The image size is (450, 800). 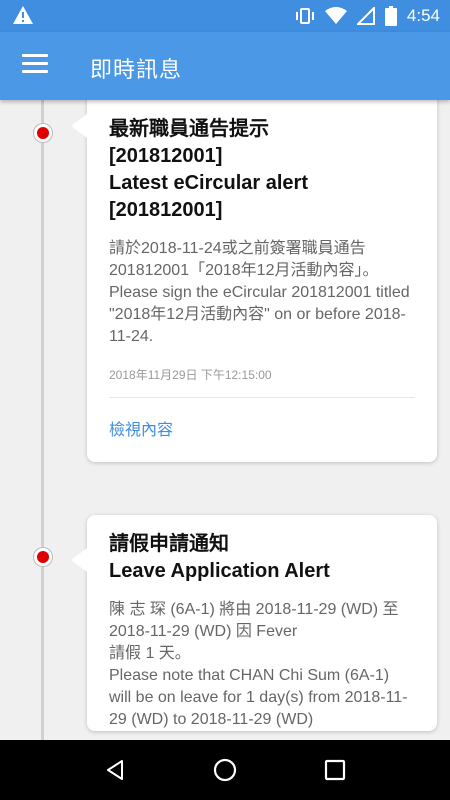 What do you see at coordinates (423, 15) in the screenshot?
I see `status-time: 4:54` at bounding box center [423, 15].